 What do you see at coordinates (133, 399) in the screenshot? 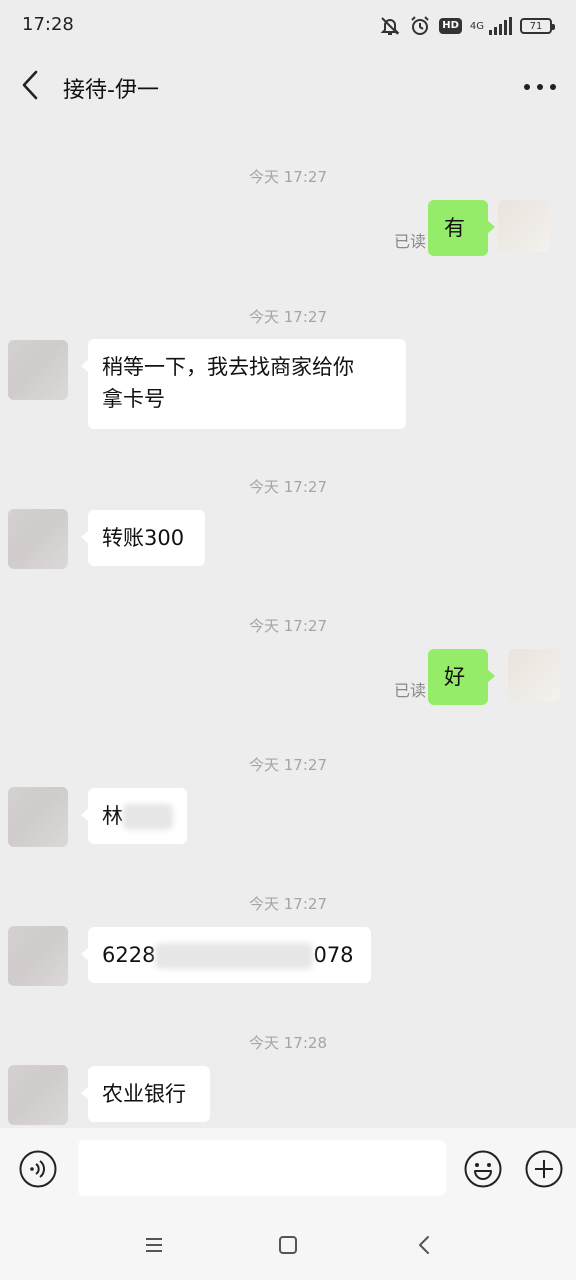
I see `message-text-line: 拿卡号` at bounding box center [133, 399].